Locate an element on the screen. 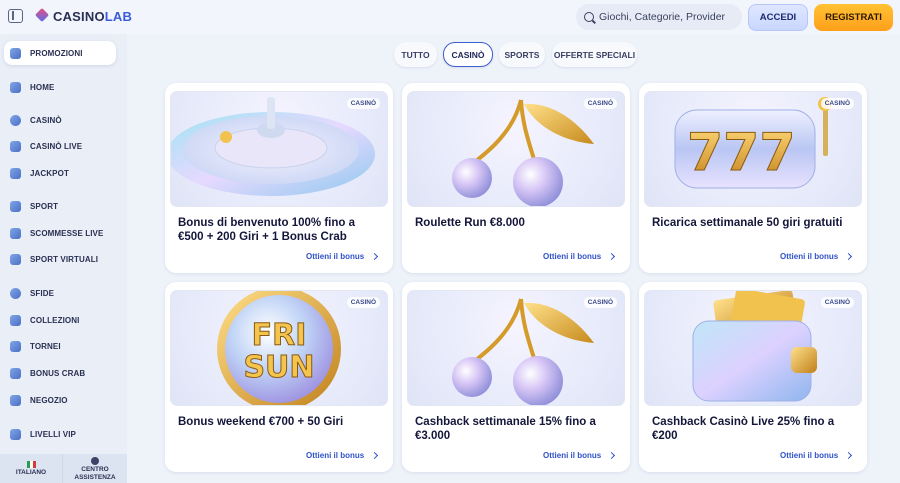 The image size is (900, 483). sidebar-item-label: SPORT is located at coordinates (44, 206).